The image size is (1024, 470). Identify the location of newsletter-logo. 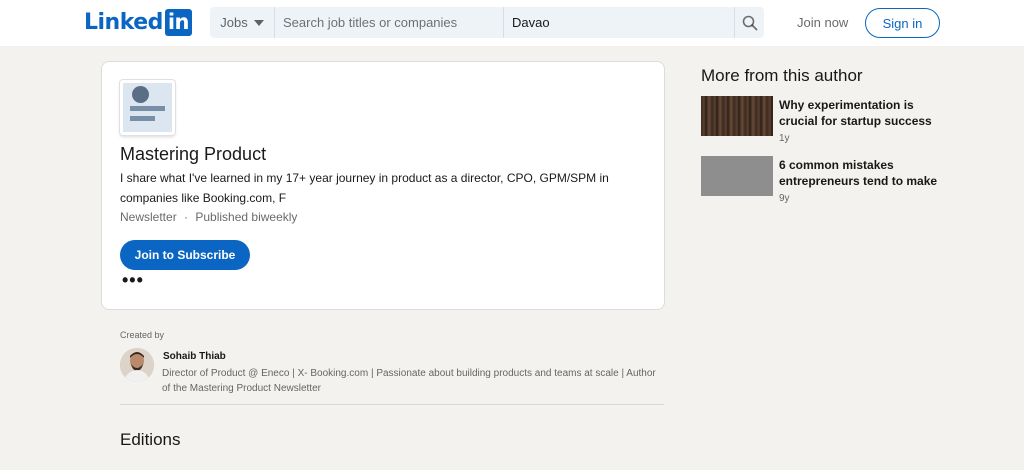
(147, 107).